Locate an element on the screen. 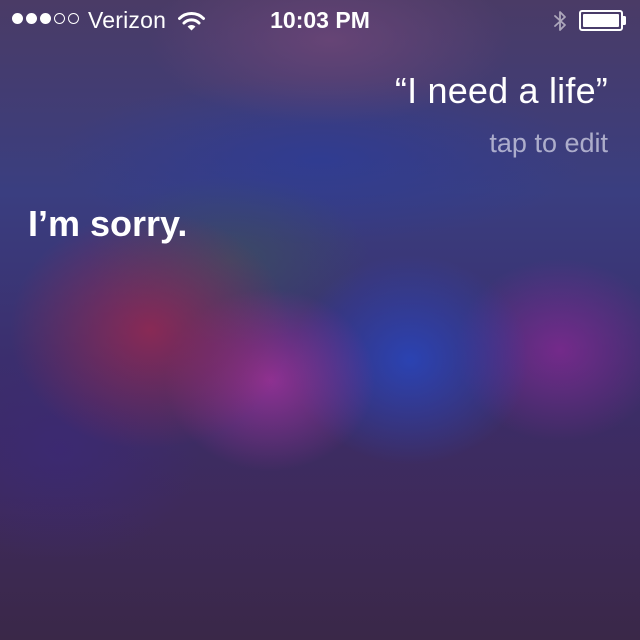  user-query-text: “I need a life” is located at coordinates (501, 91).